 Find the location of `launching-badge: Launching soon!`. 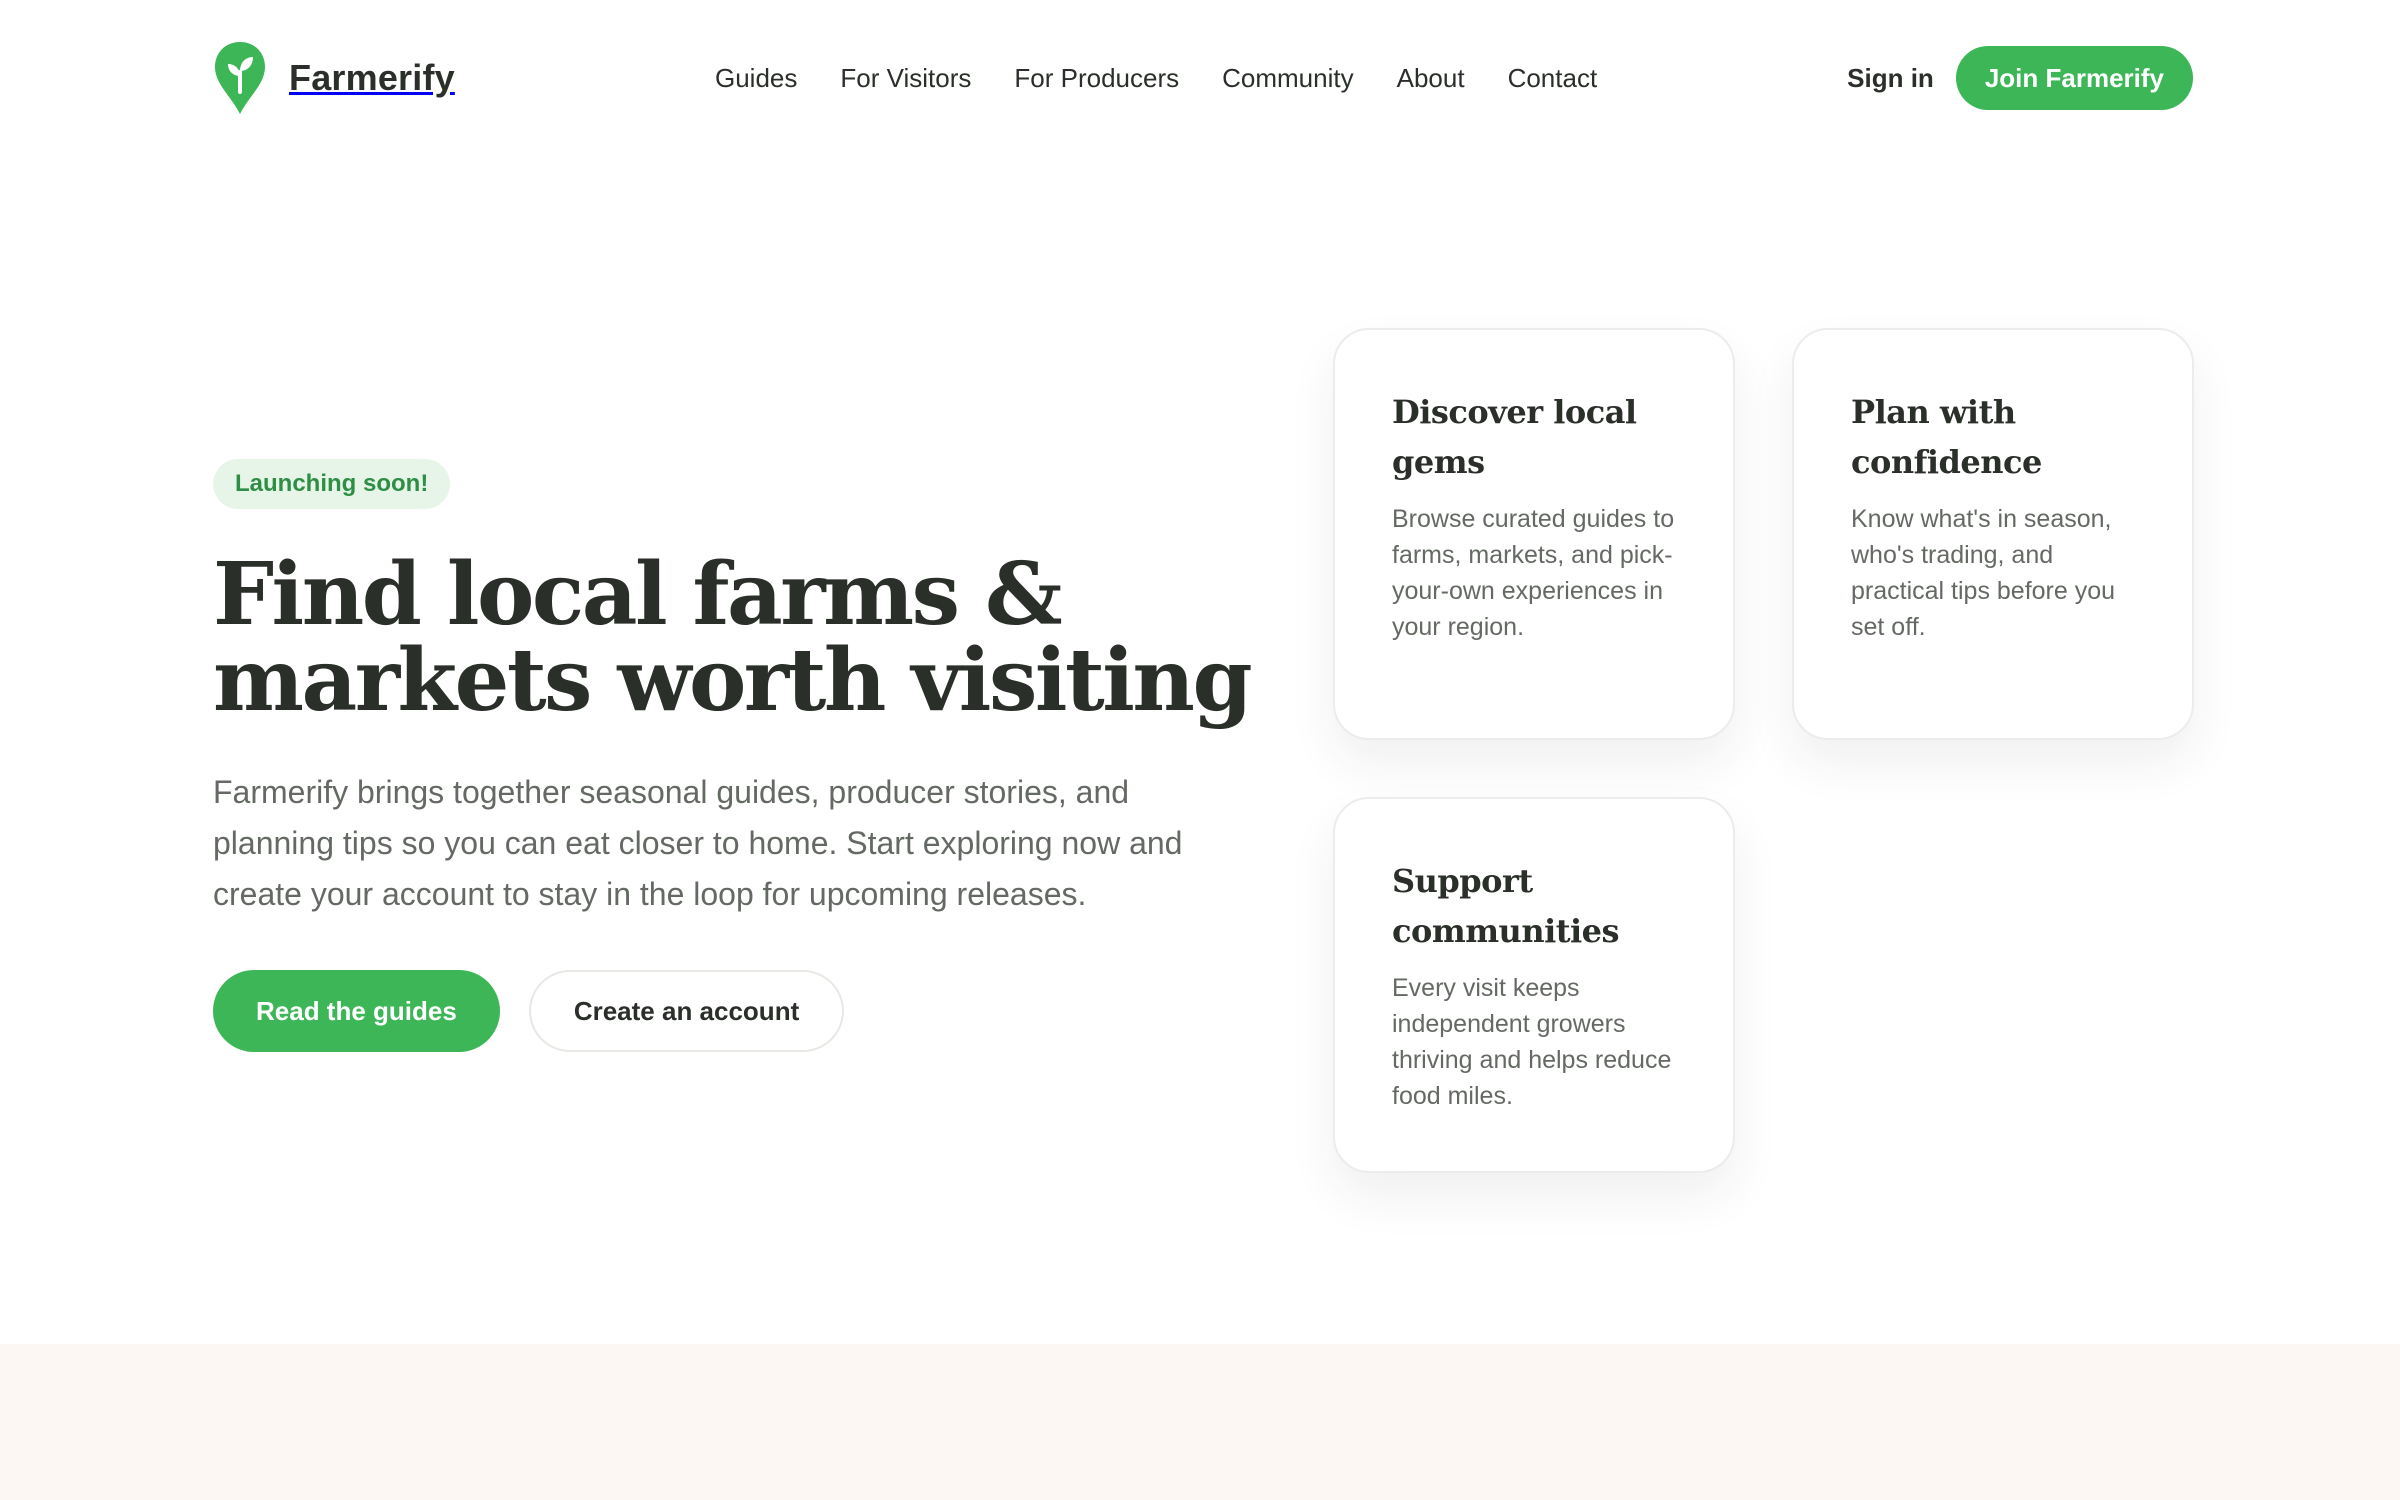

launching-badge: Launching soon! is located at coordinates (332, 484).